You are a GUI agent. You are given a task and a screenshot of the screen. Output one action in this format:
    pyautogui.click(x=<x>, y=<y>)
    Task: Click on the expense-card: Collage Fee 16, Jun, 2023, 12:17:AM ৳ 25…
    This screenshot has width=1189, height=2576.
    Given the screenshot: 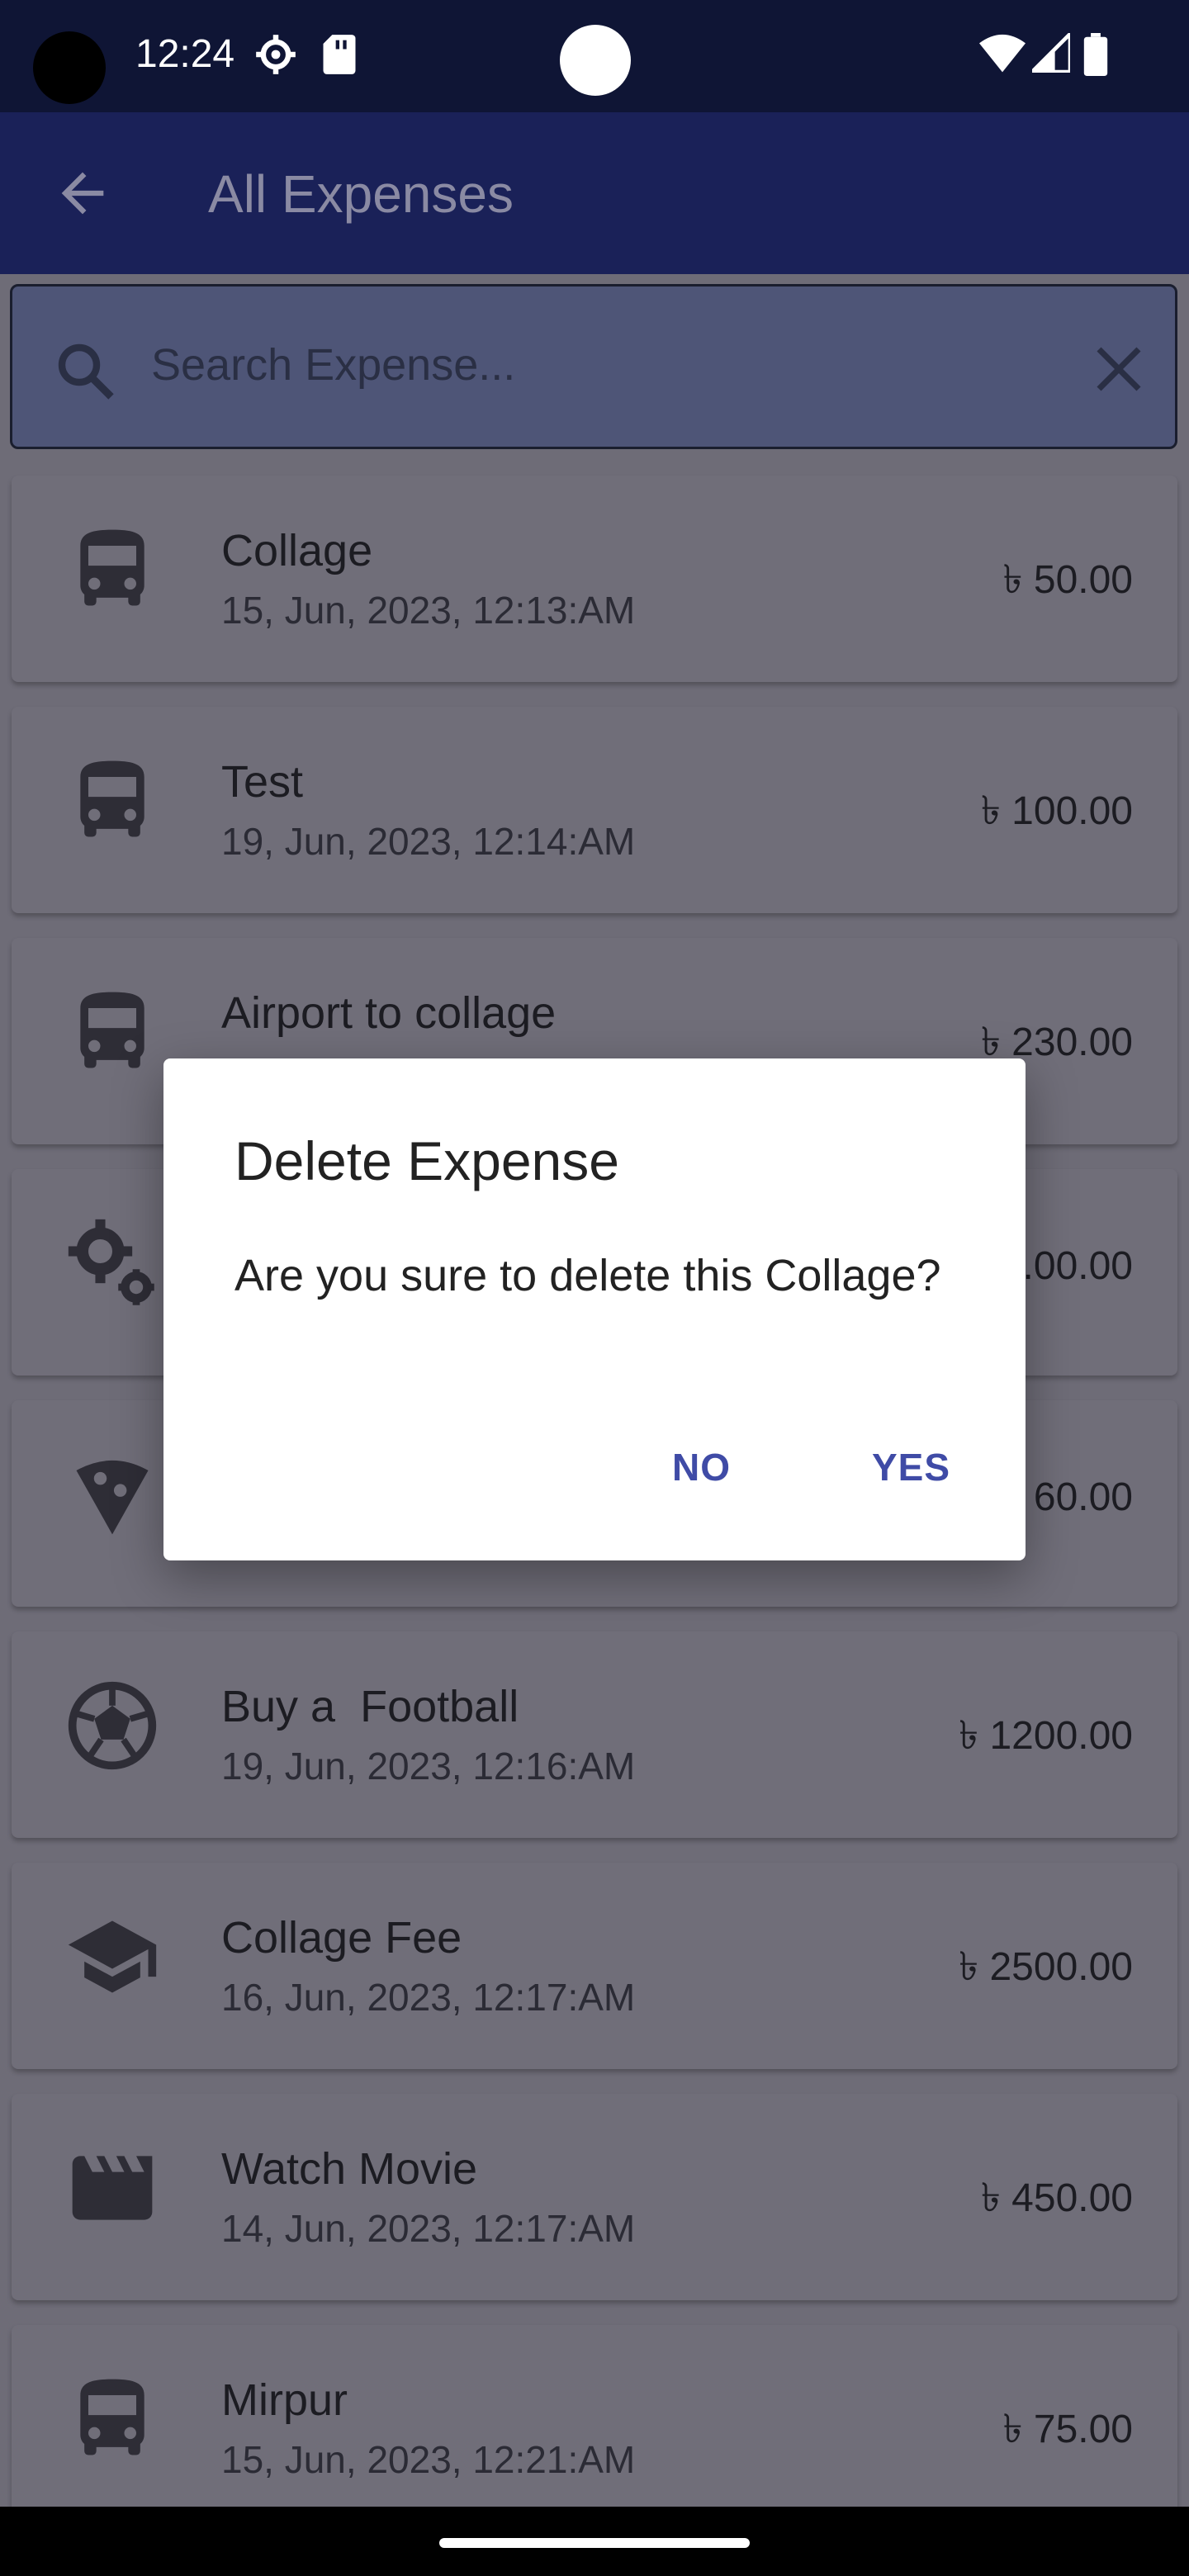 What is the action you would take?
    pyautogui.click(x=594, y=1966)
    